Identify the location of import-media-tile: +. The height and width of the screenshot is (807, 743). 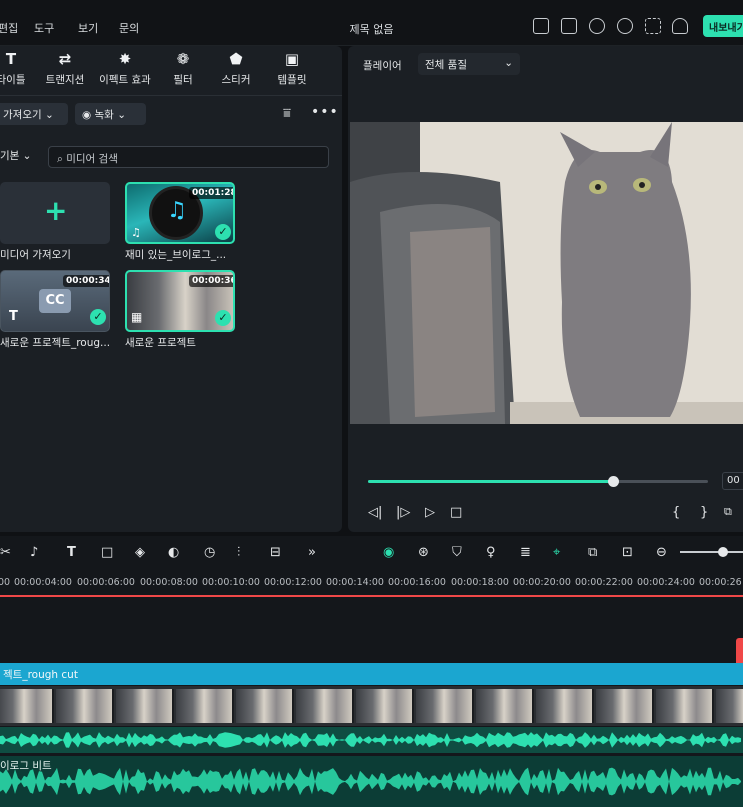
(55, 213).